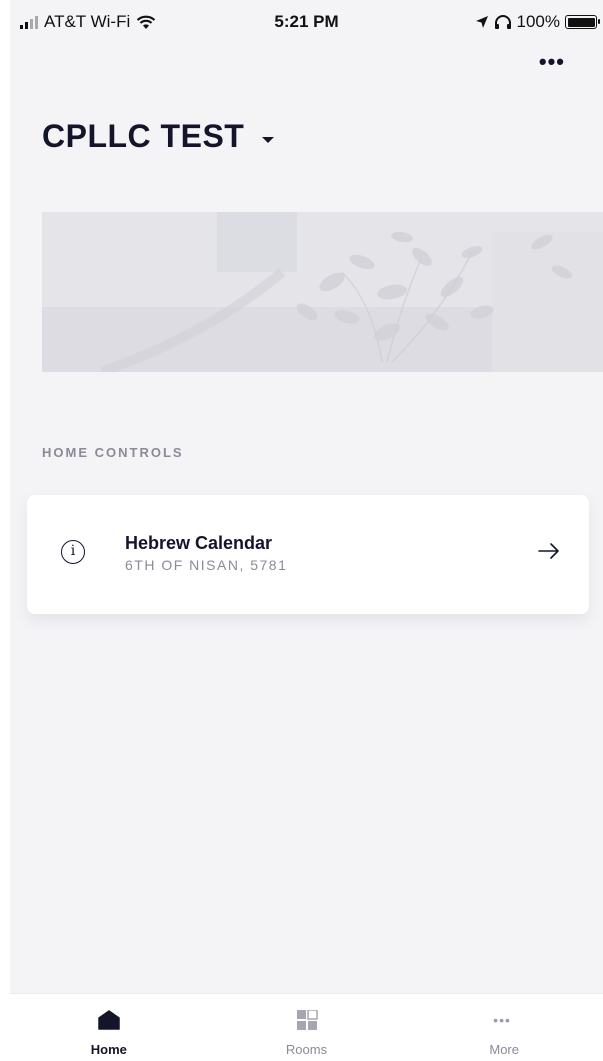 This screenshot has height=1061, width=603. What do you see at coordinates (307, 1020) in the screenshot?
I see `grid-icon` at bounding box center [307, 1020].